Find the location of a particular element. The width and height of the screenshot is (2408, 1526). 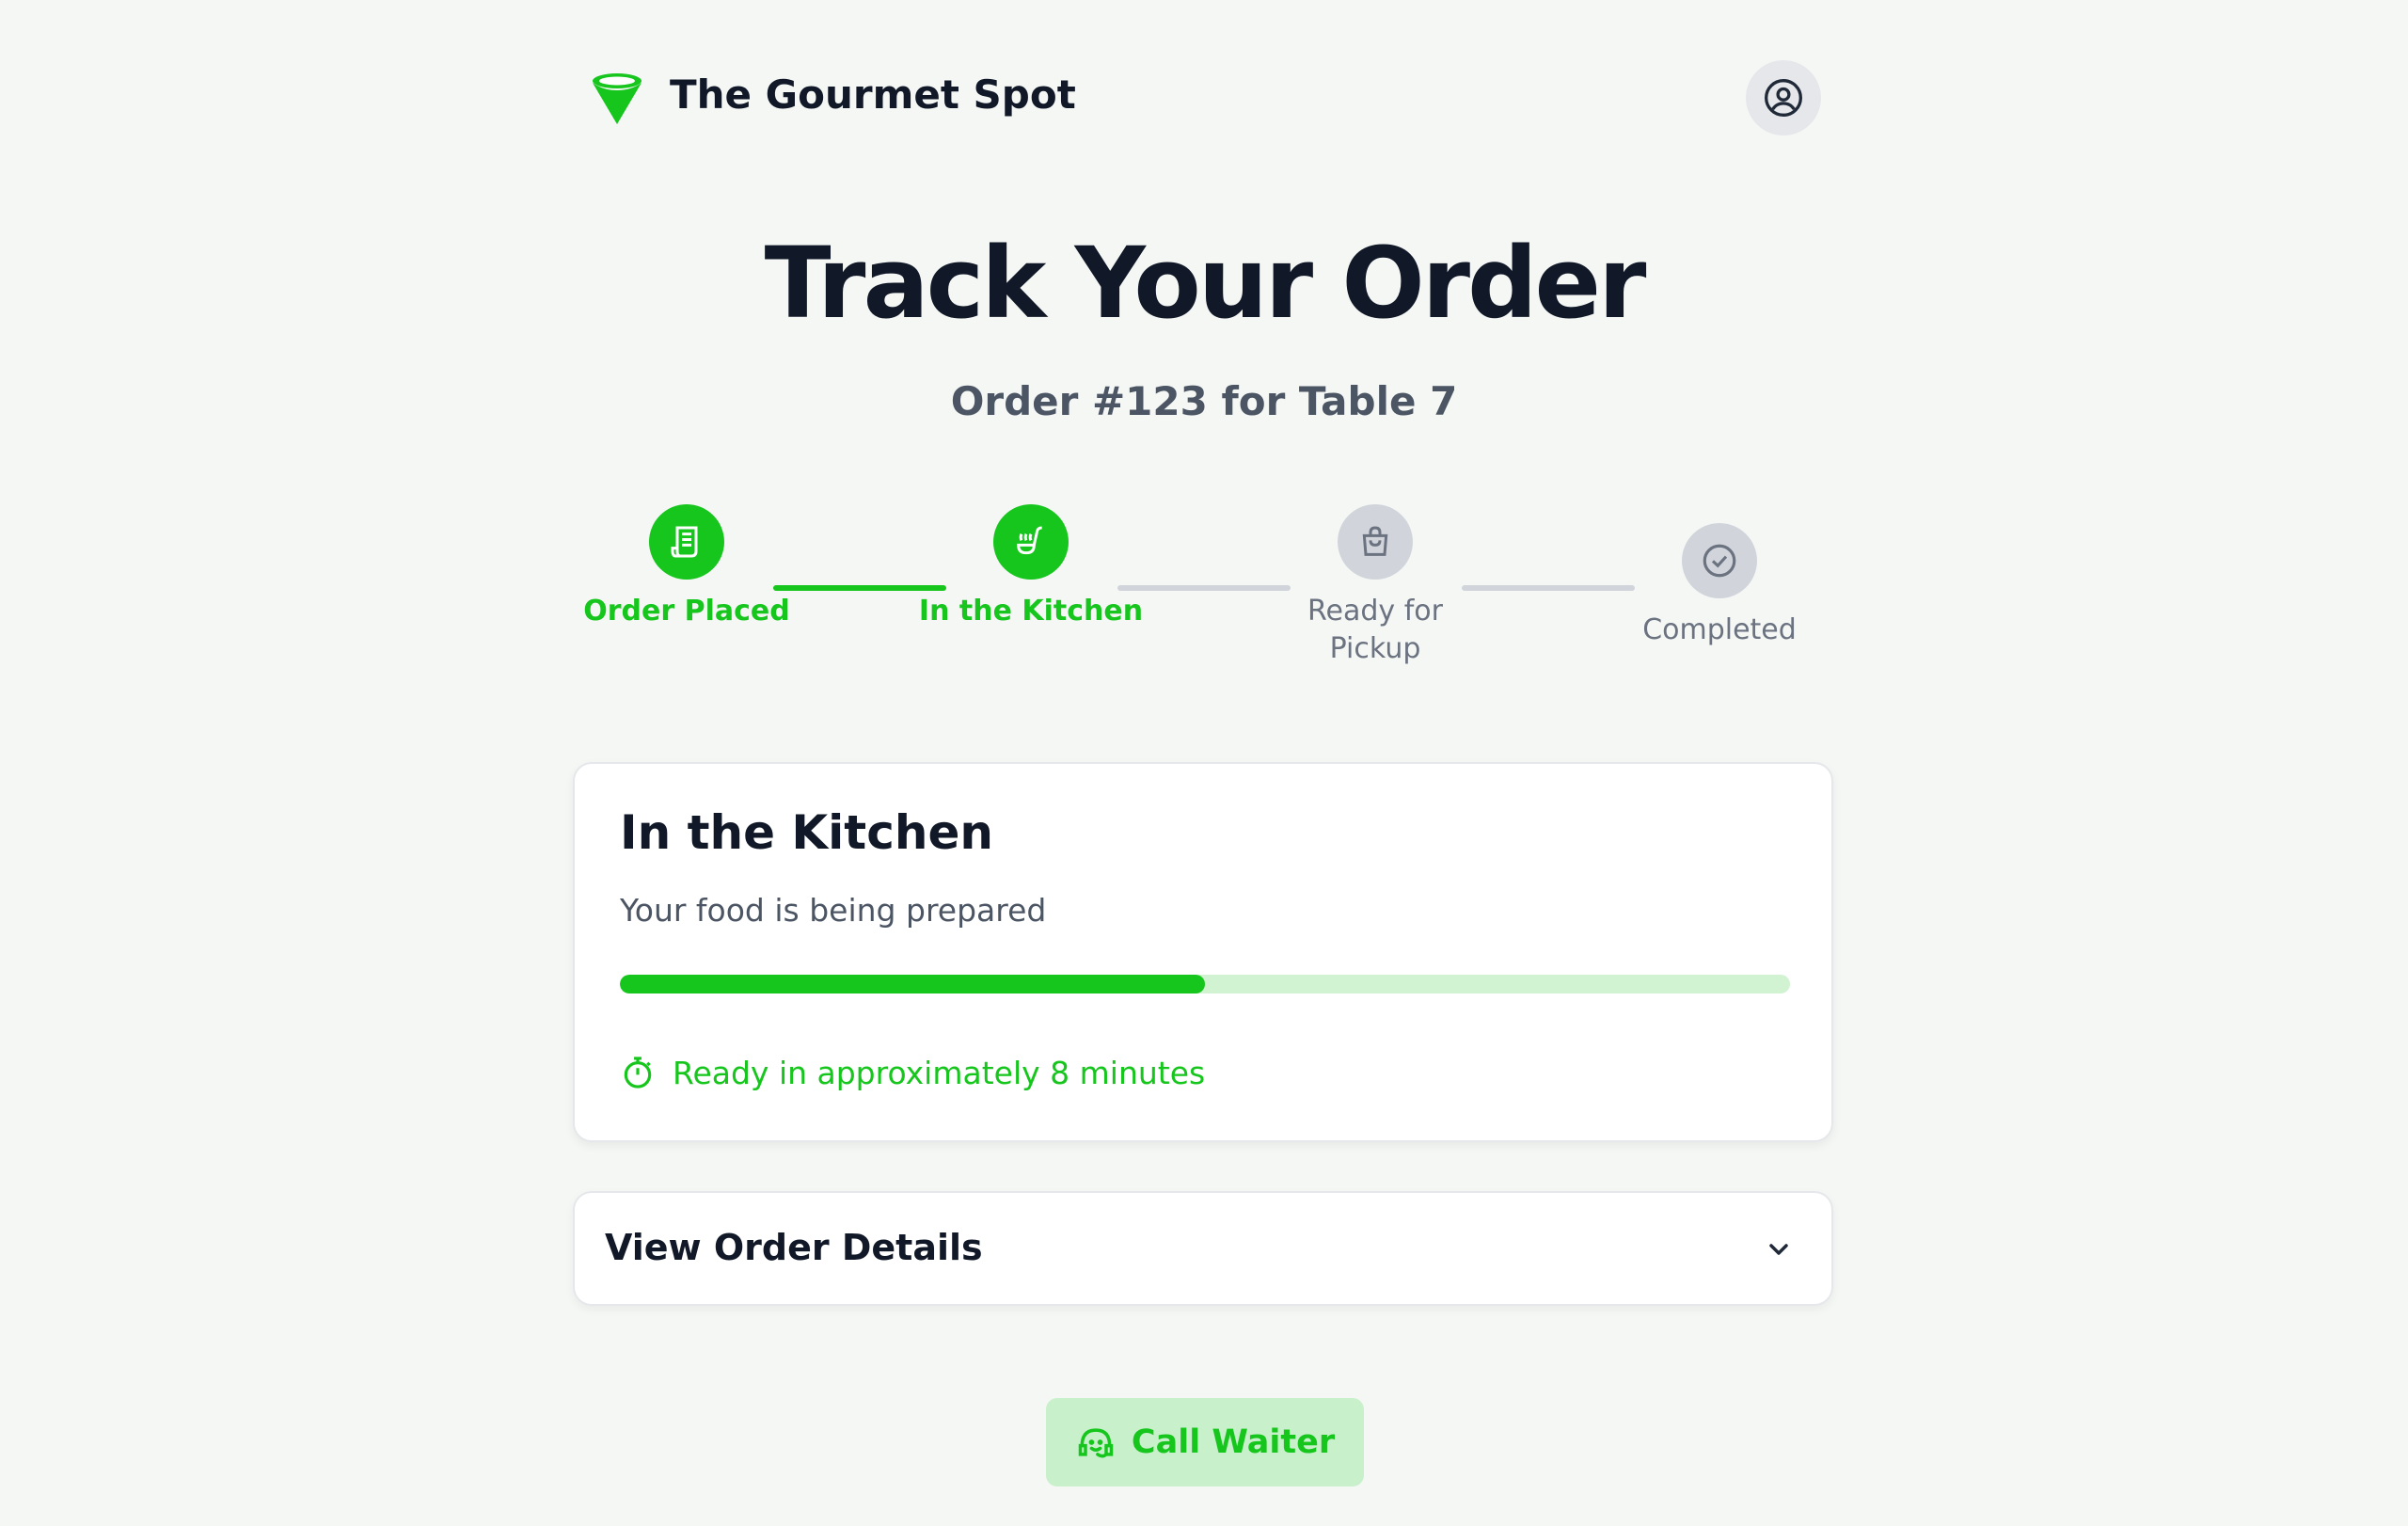

profile-button is located at coordinates (1784, 97).